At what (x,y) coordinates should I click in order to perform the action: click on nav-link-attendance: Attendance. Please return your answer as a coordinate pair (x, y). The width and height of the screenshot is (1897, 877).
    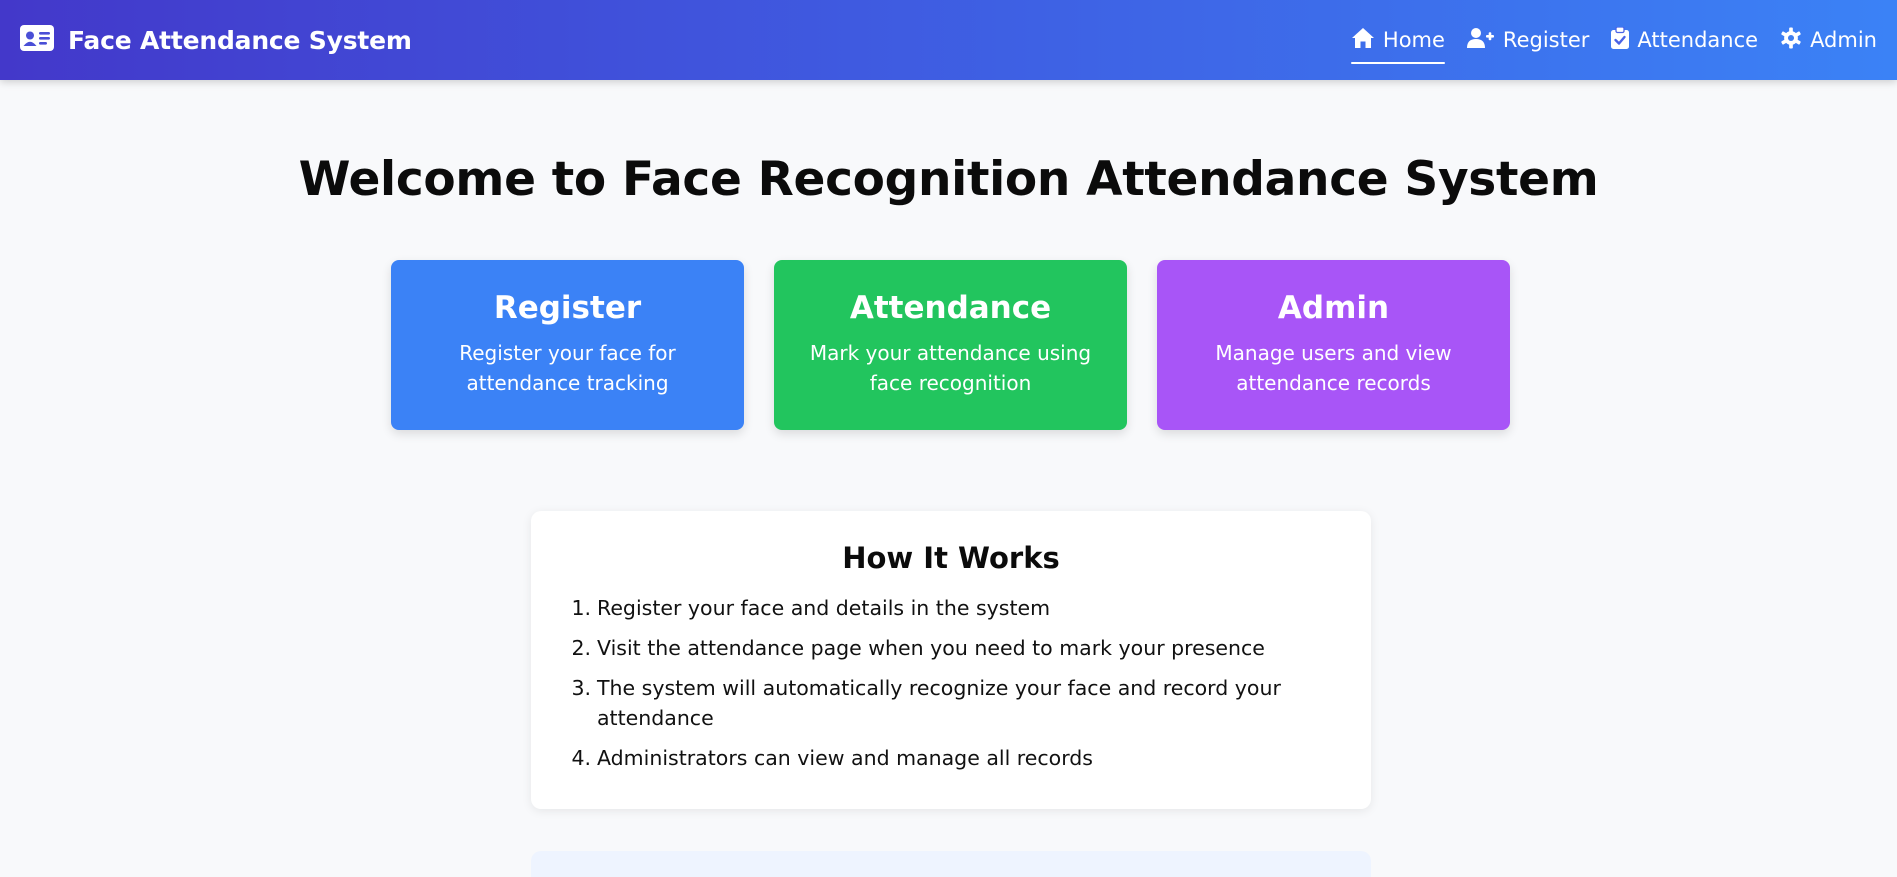
    Looking at the image, I should click on (1684, 40).